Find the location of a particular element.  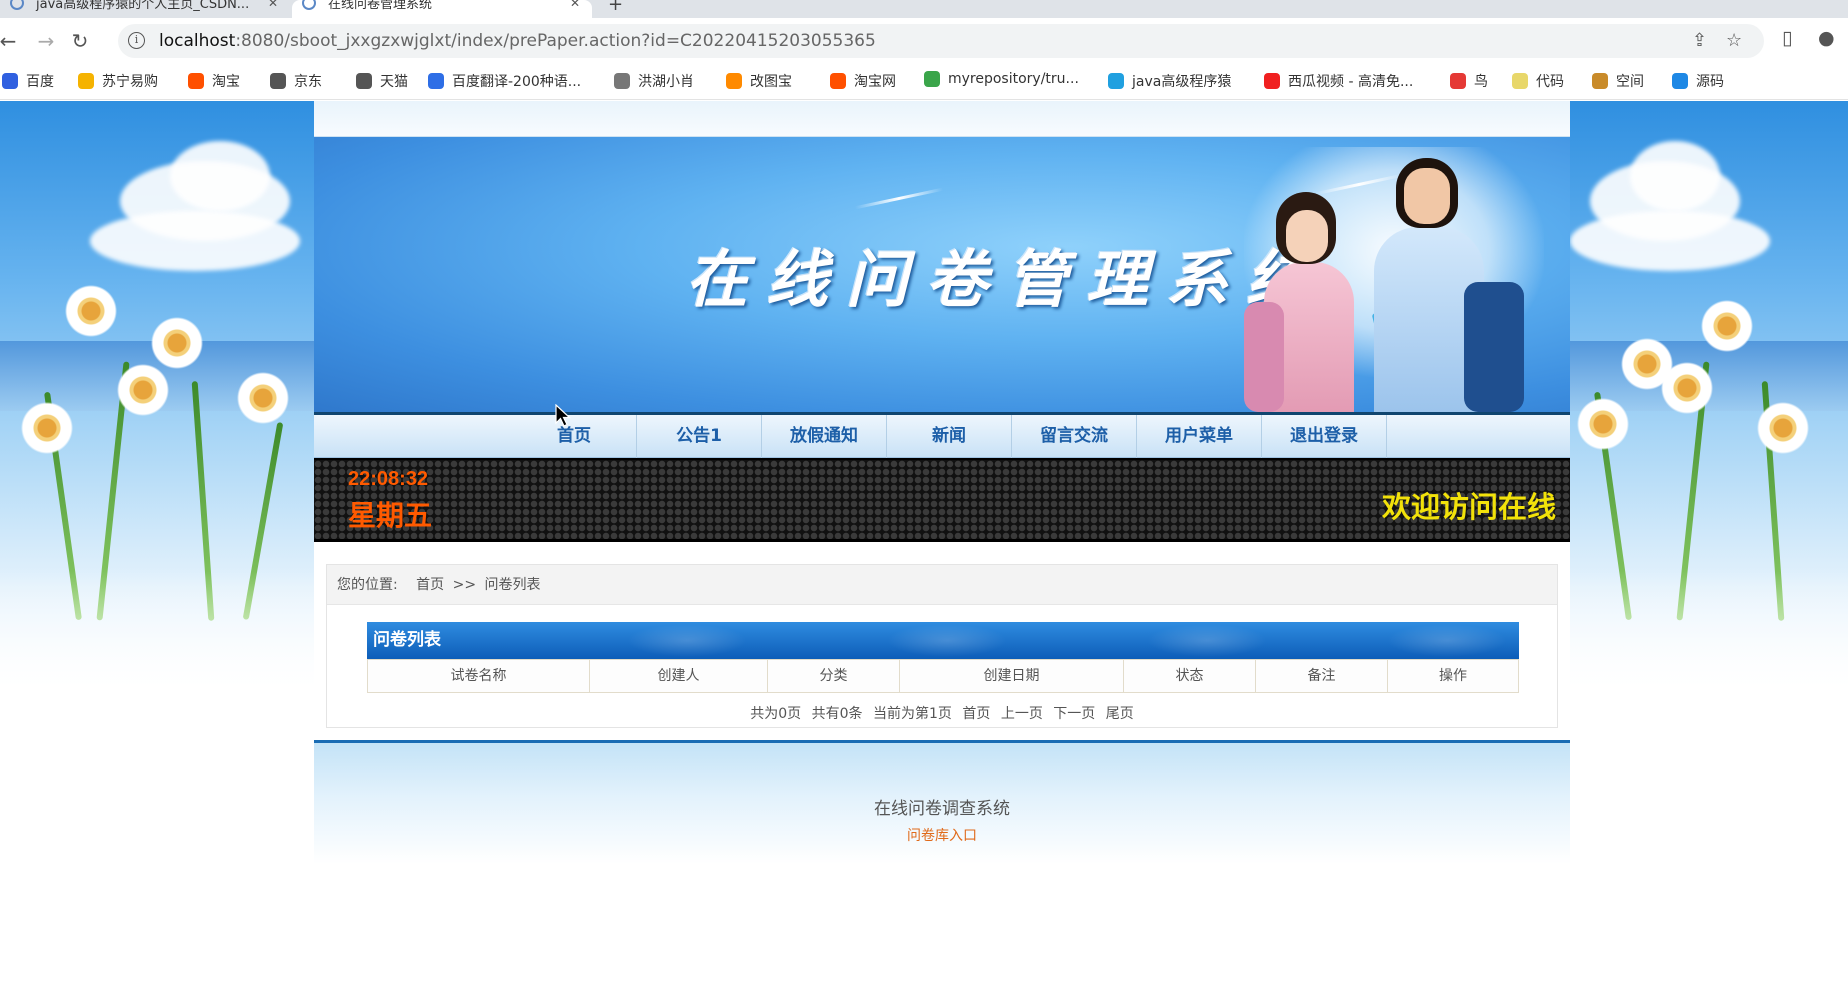

student-boy-face is located at coordinates (1427, 196).